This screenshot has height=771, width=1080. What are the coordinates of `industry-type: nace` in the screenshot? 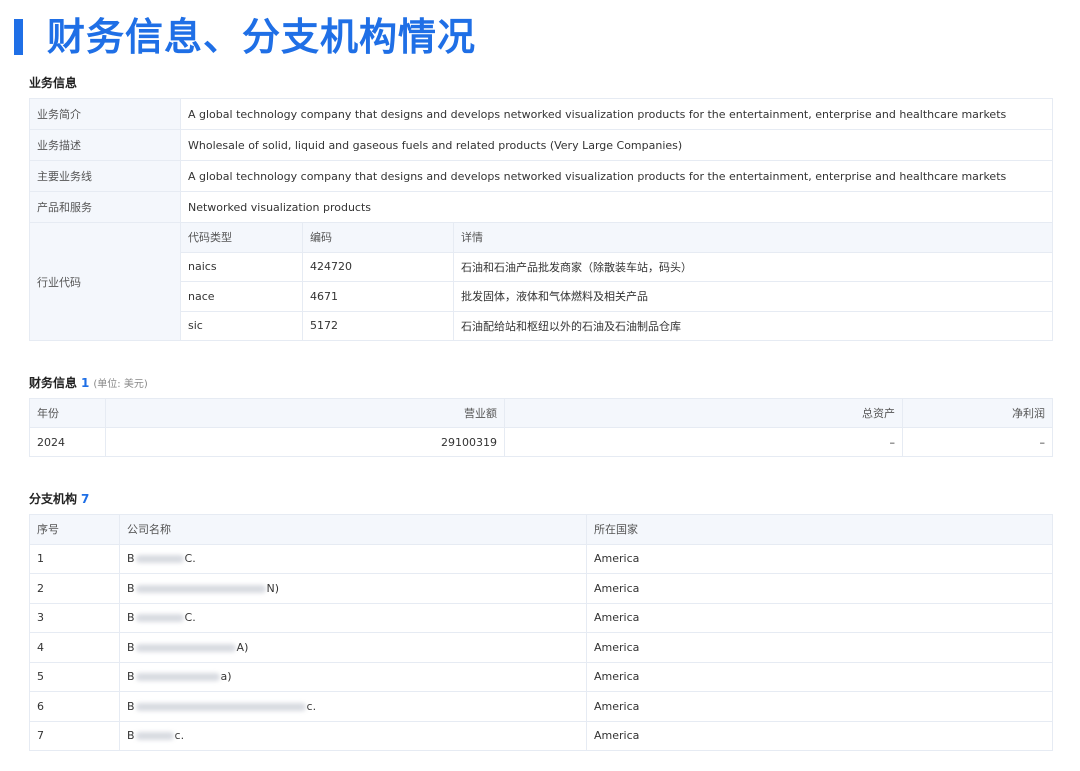 It's located at (241, 296).